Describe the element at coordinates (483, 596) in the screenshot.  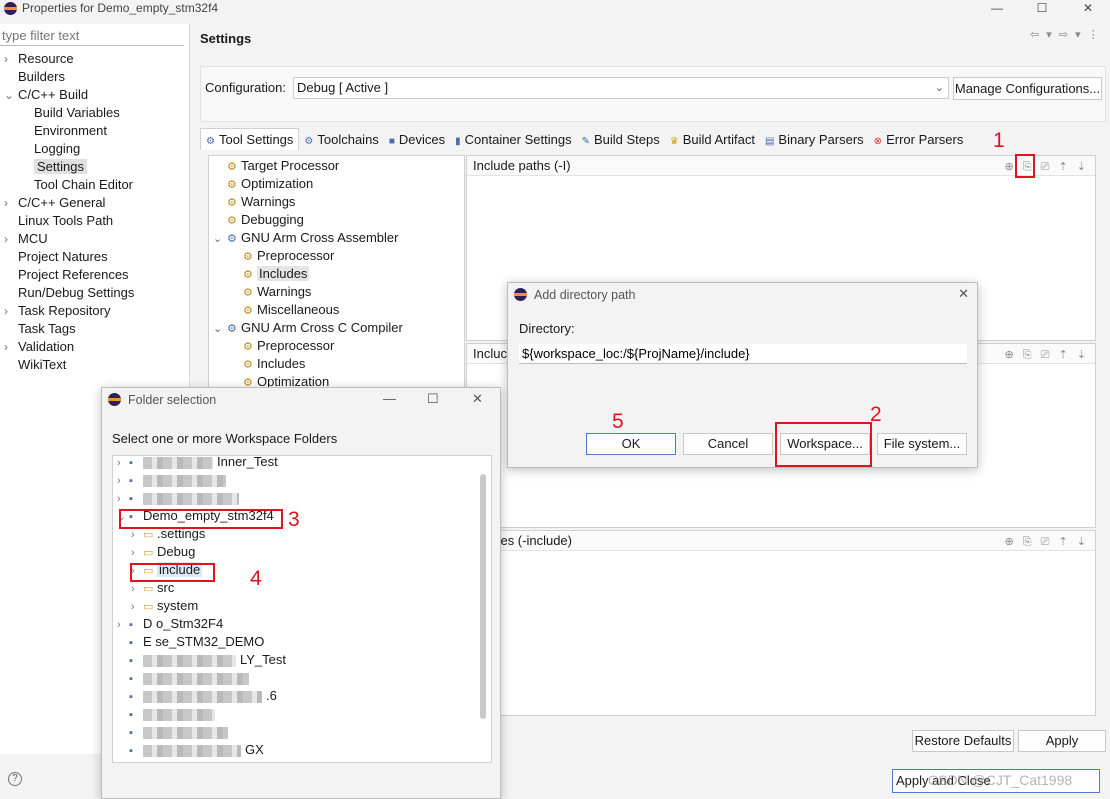
I see `folder-scrollbar` at that location.